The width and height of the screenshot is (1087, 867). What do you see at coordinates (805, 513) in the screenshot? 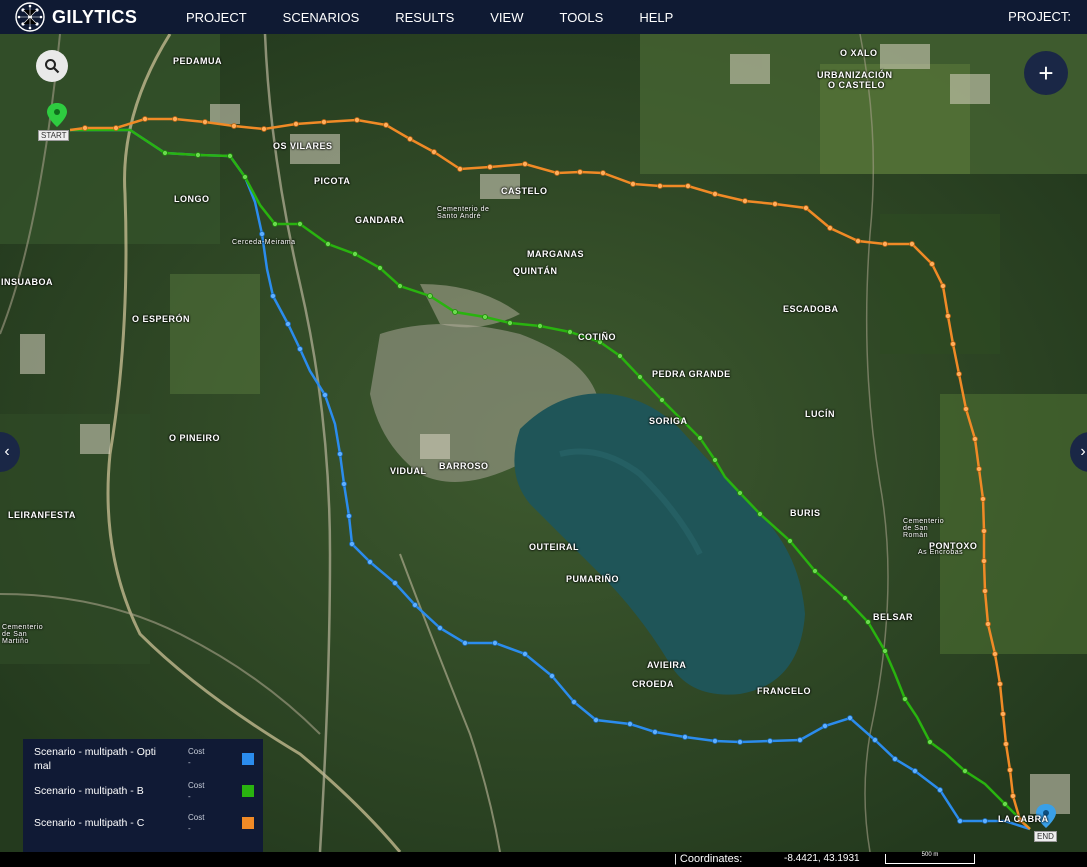
I see `place-label: BURIS` at bounding box center [805, 513].